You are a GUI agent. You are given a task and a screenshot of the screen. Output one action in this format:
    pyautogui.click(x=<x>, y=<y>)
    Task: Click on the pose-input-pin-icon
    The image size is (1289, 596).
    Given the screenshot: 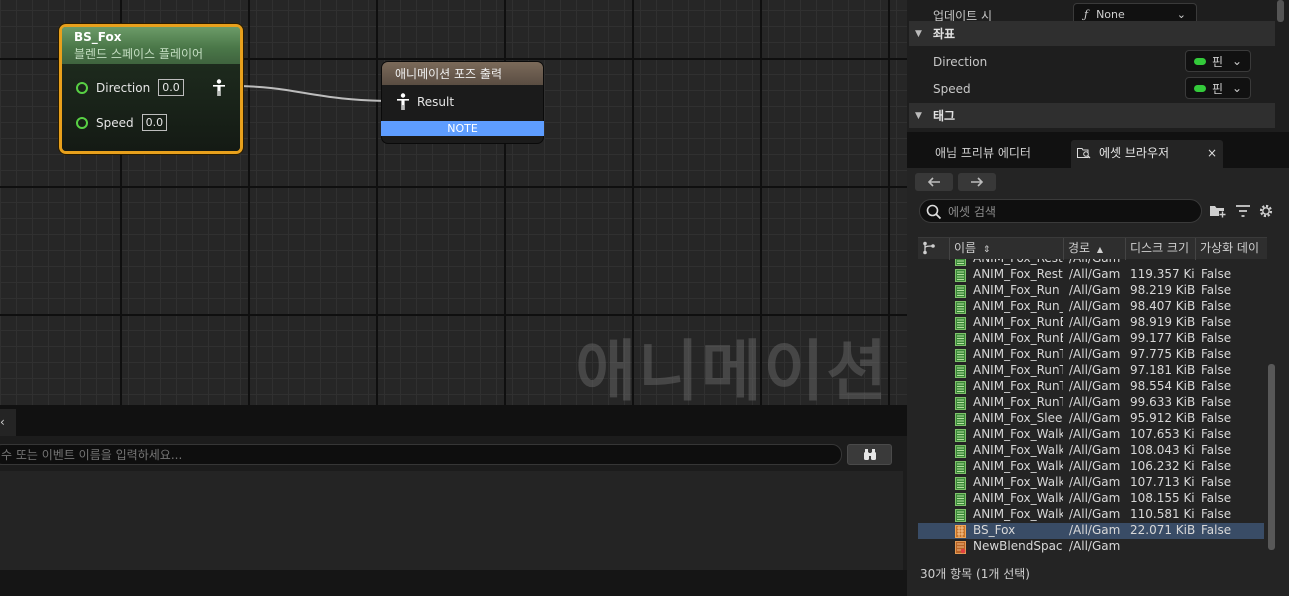 What is the action you would take?
    pyautogui.click(x=403, y=102)
    